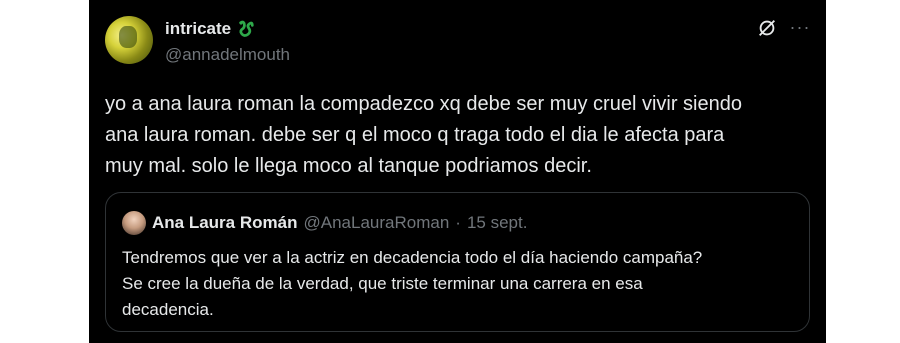 The height and width of the screenshot is (343, 900). Describe the element at coordinates (246, 28) in the screenshot. I see `snake-emoji-icon` at that location.